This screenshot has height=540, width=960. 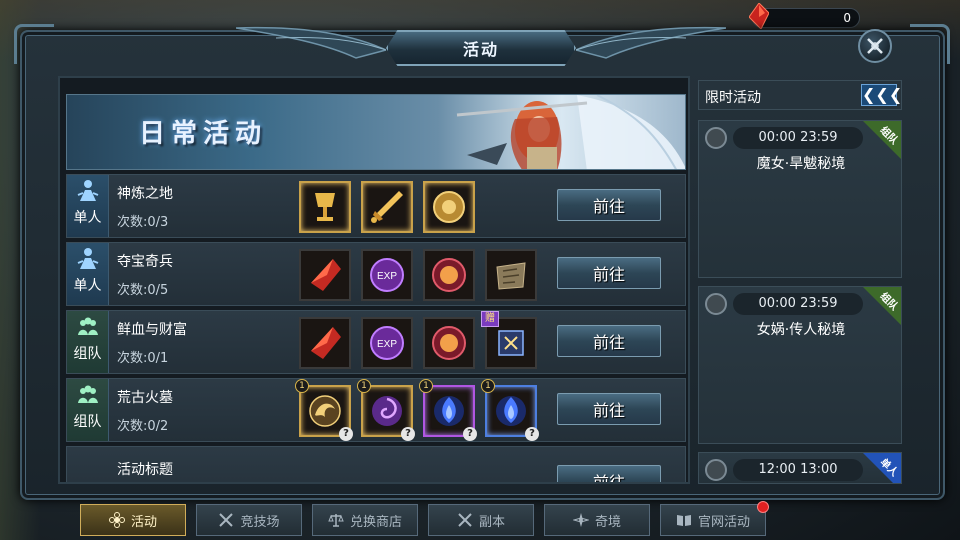 I want to click on solo-person-icon, so click(x=87, y=258).